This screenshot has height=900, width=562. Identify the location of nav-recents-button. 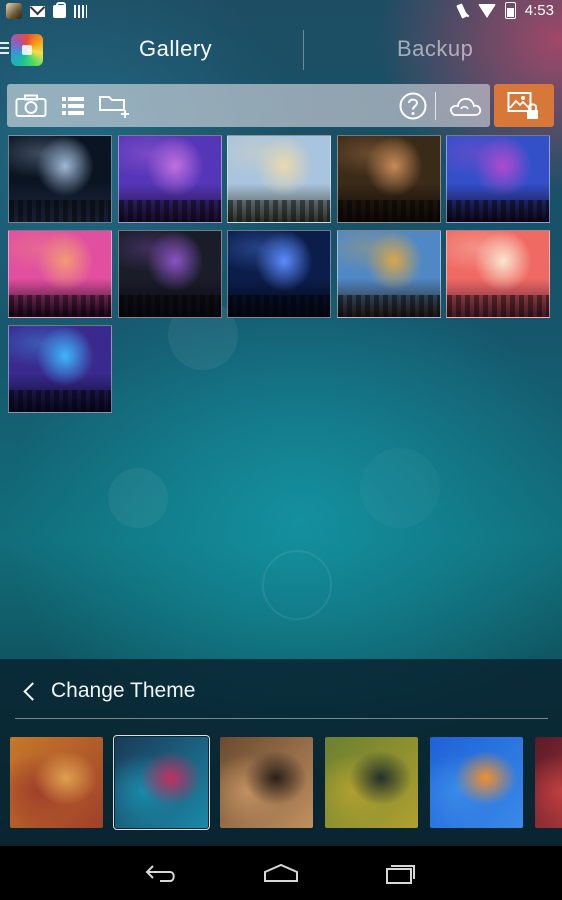
(401, 873).